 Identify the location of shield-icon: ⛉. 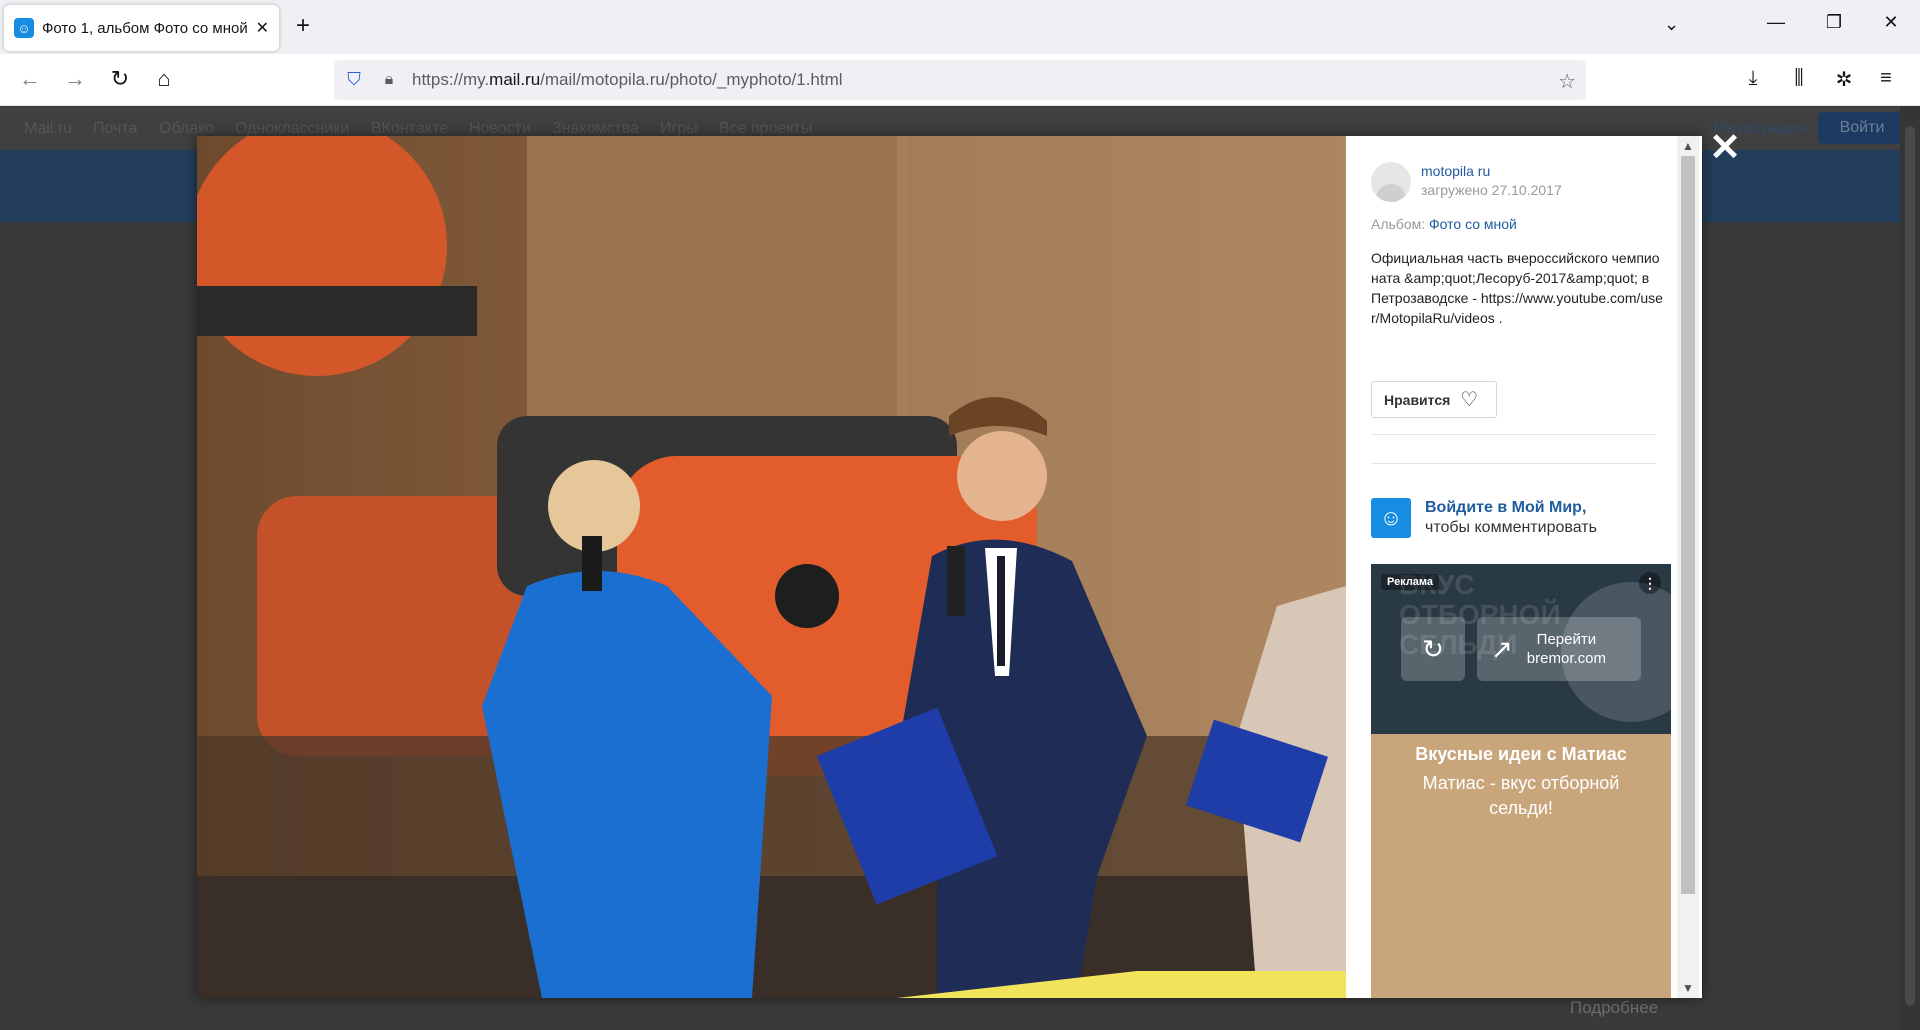
(354, 80).